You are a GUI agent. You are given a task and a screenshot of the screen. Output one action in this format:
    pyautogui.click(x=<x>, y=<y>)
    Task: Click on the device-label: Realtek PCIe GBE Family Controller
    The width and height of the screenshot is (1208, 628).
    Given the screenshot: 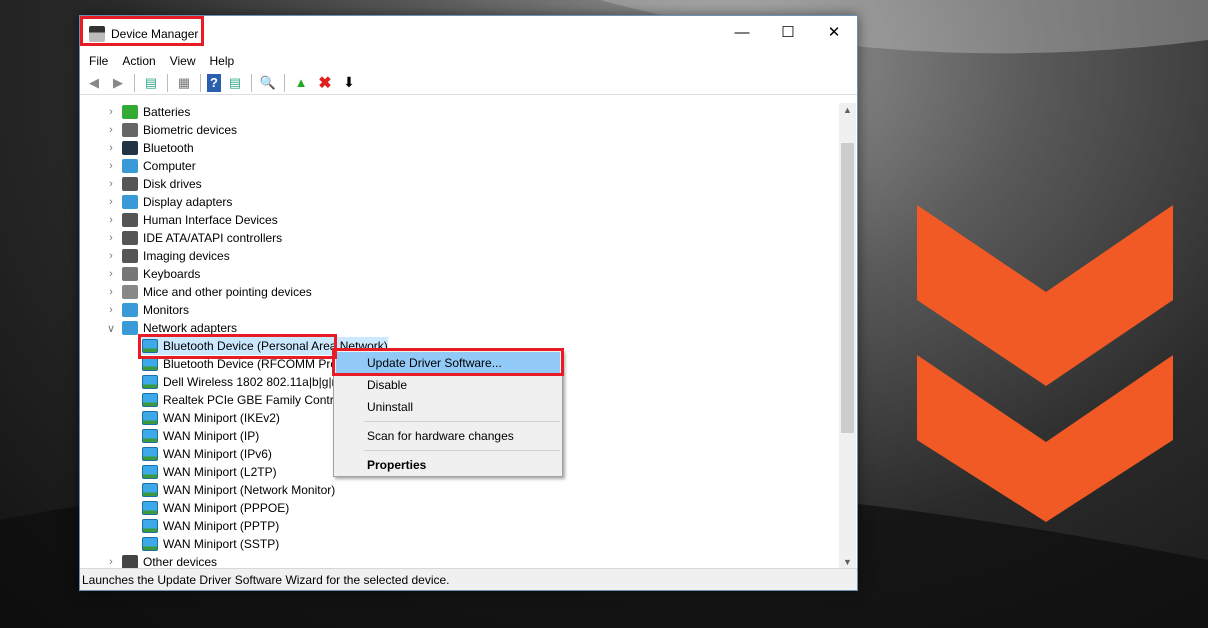 What is the action you would take?
    pyautogui.click(x=260, y=400)
    